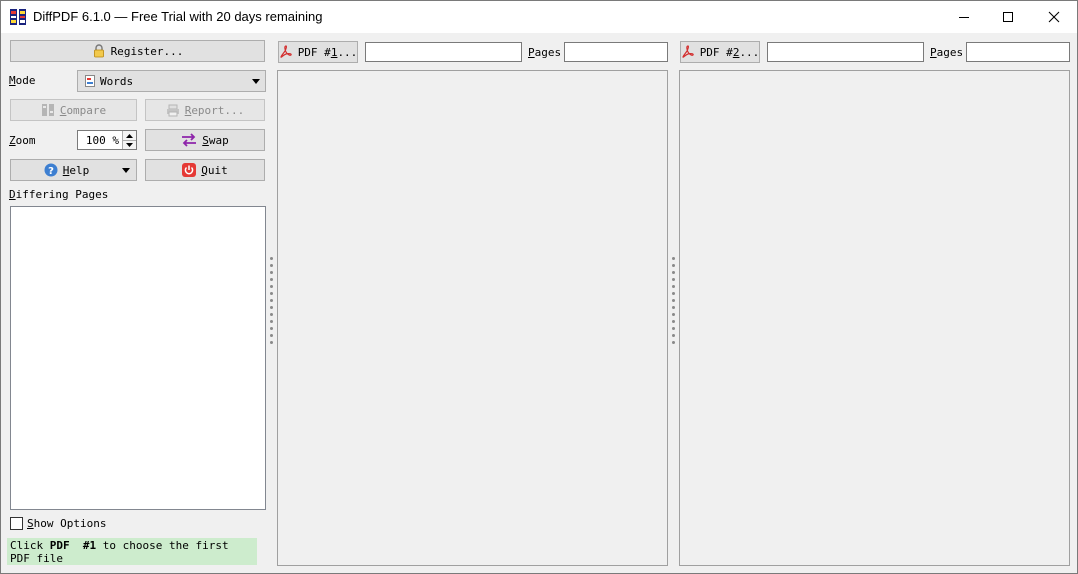  Describe the element at coordinates (59, 545) in the screenshot. I see `status-pdf: PDF` at that location.